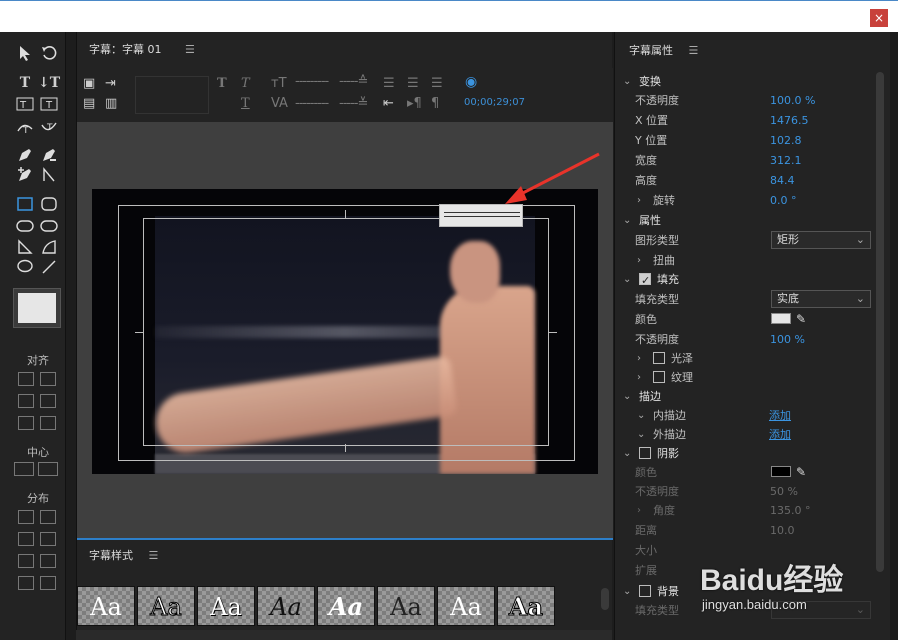  What do you see at coordinates (89, 83) in the screenshot?
I see `roll-crawl-options-icon: ▣` at bounding box center [89, 83].